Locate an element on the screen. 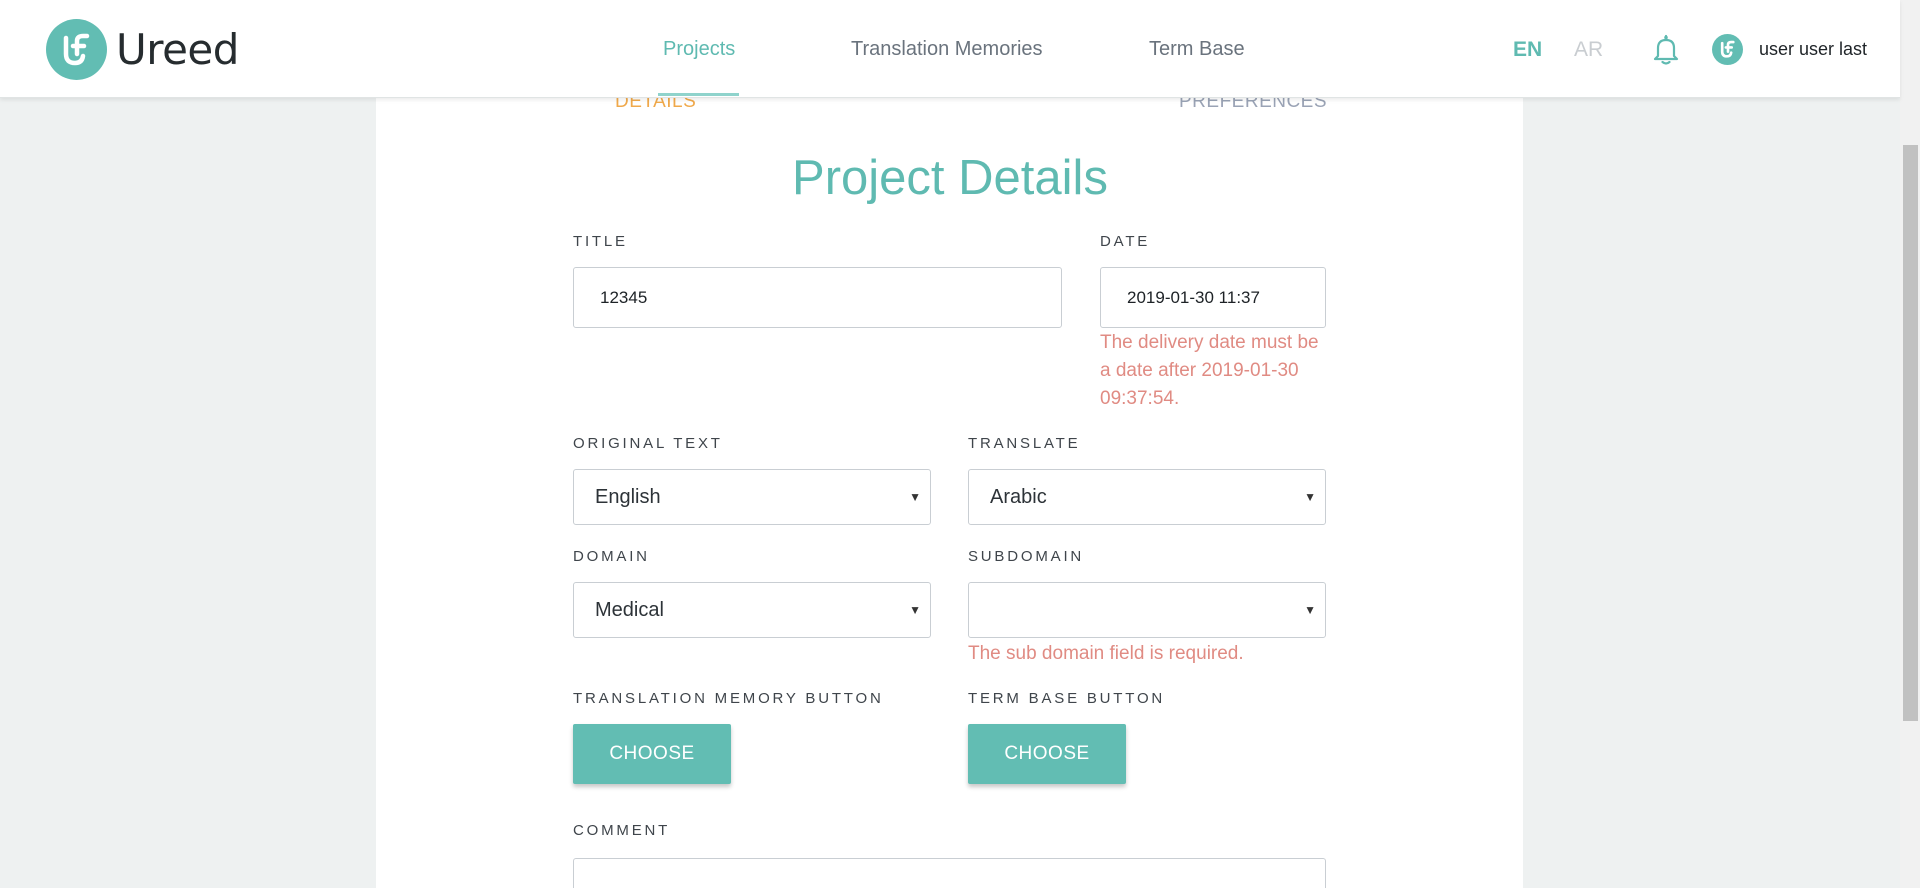 The image size is (1920, 888). scrollbar-thumb is located at coordinates (1910, 433).